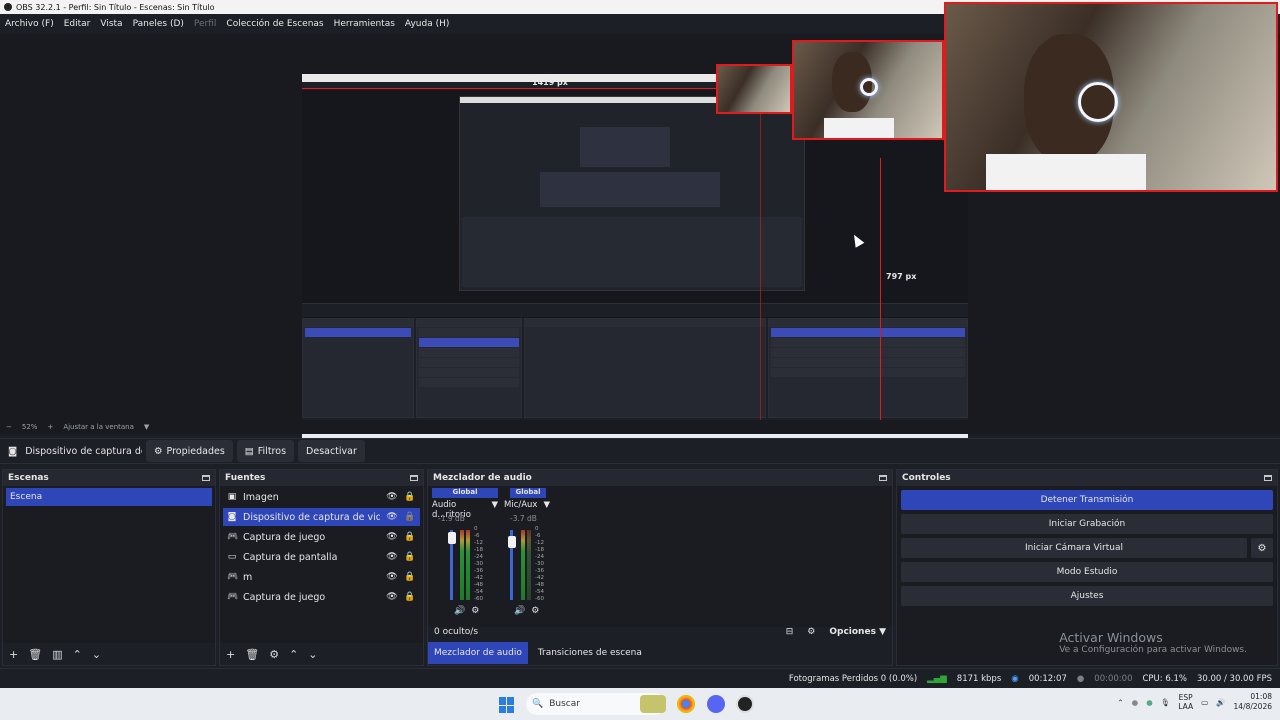 Image resolution: width=1280 pixels, height=720 pixels. What do you see at coordinates (1120, 702) in the screenshot?
I see `chevron-up-icon: ⌃` at bounding box center [1120, 702].